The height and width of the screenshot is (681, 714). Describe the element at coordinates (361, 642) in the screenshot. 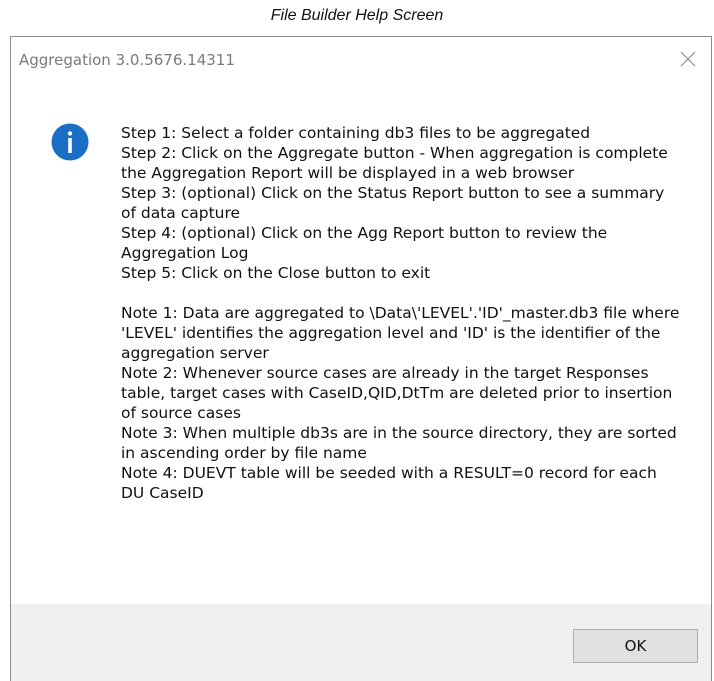

I see `button-bar: OK` at that location.